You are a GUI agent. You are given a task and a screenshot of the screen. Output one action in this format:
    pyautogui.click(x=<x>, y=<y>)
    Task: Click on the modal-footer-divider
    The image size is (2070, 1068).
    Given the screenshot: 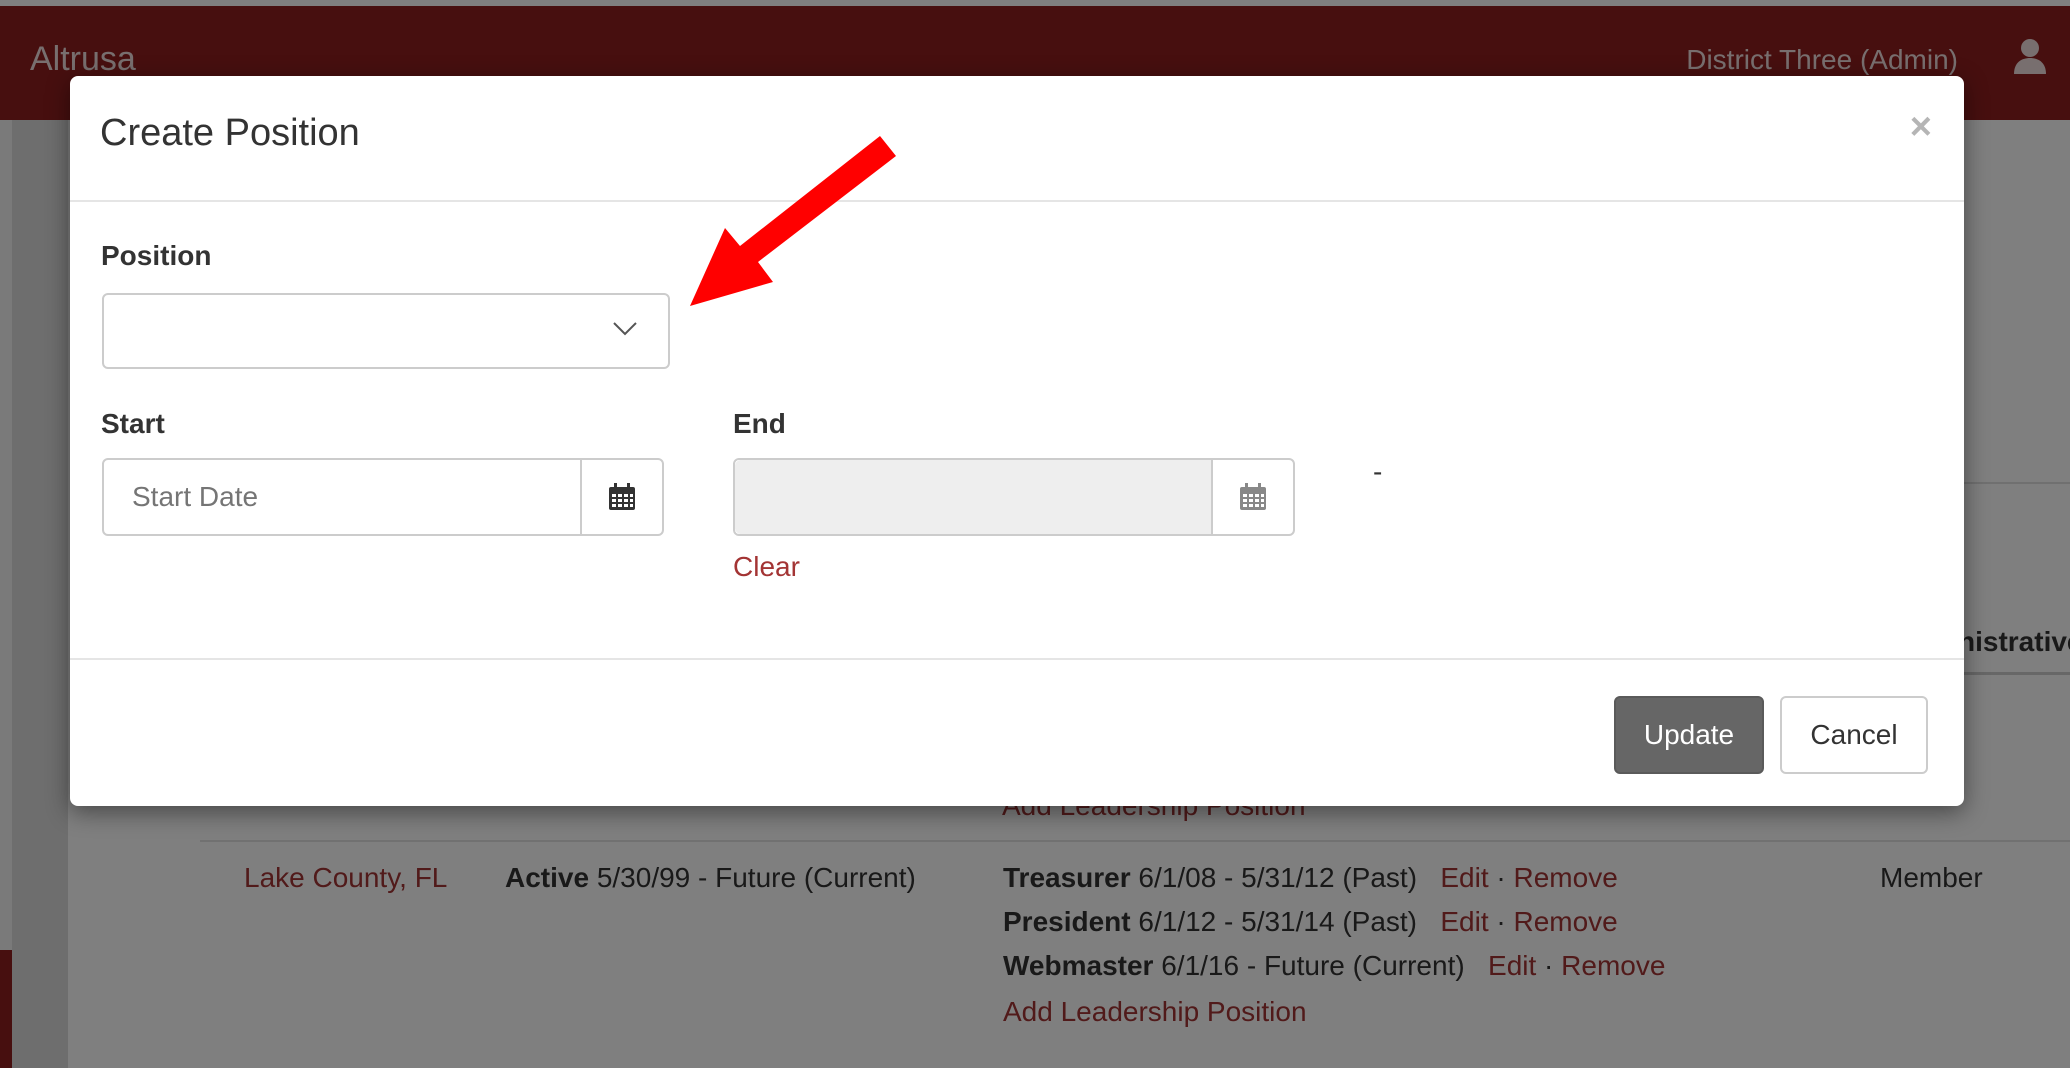 What is the action you would take?
    pyautogui.click(x=1017, y=659)
    